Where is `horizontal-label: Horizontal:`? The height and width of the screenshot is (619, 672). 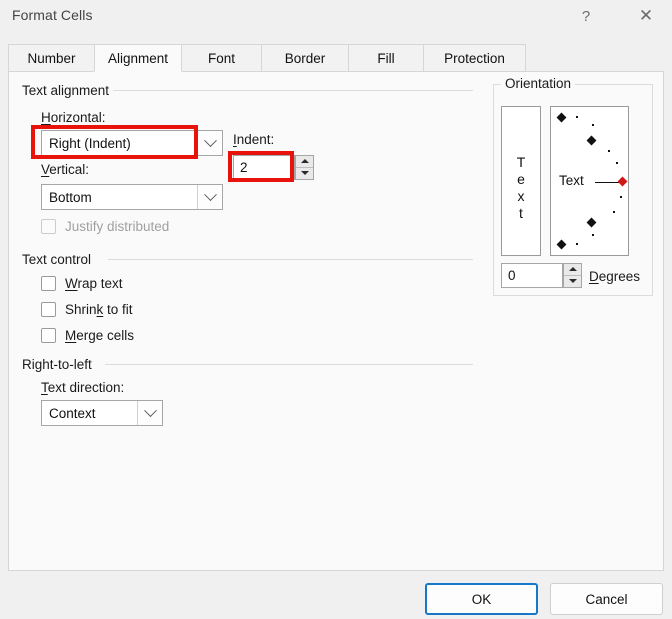
horizontal-label: Horizontal: is located at coordinates (73, 117).